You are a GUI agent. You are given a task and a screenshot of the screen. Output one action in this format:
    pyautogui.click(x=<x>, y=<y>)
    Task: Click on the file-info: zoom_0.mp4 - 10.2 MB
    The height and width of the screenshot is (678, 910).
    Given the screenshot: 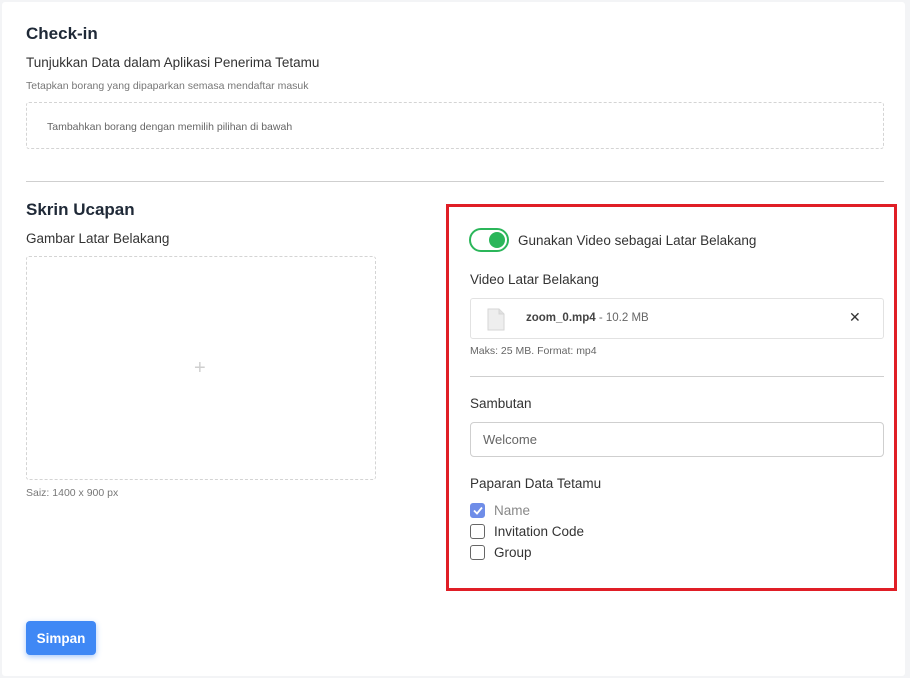 What is the action you would take?
    pyautogui.click(x=587, y=318)
    